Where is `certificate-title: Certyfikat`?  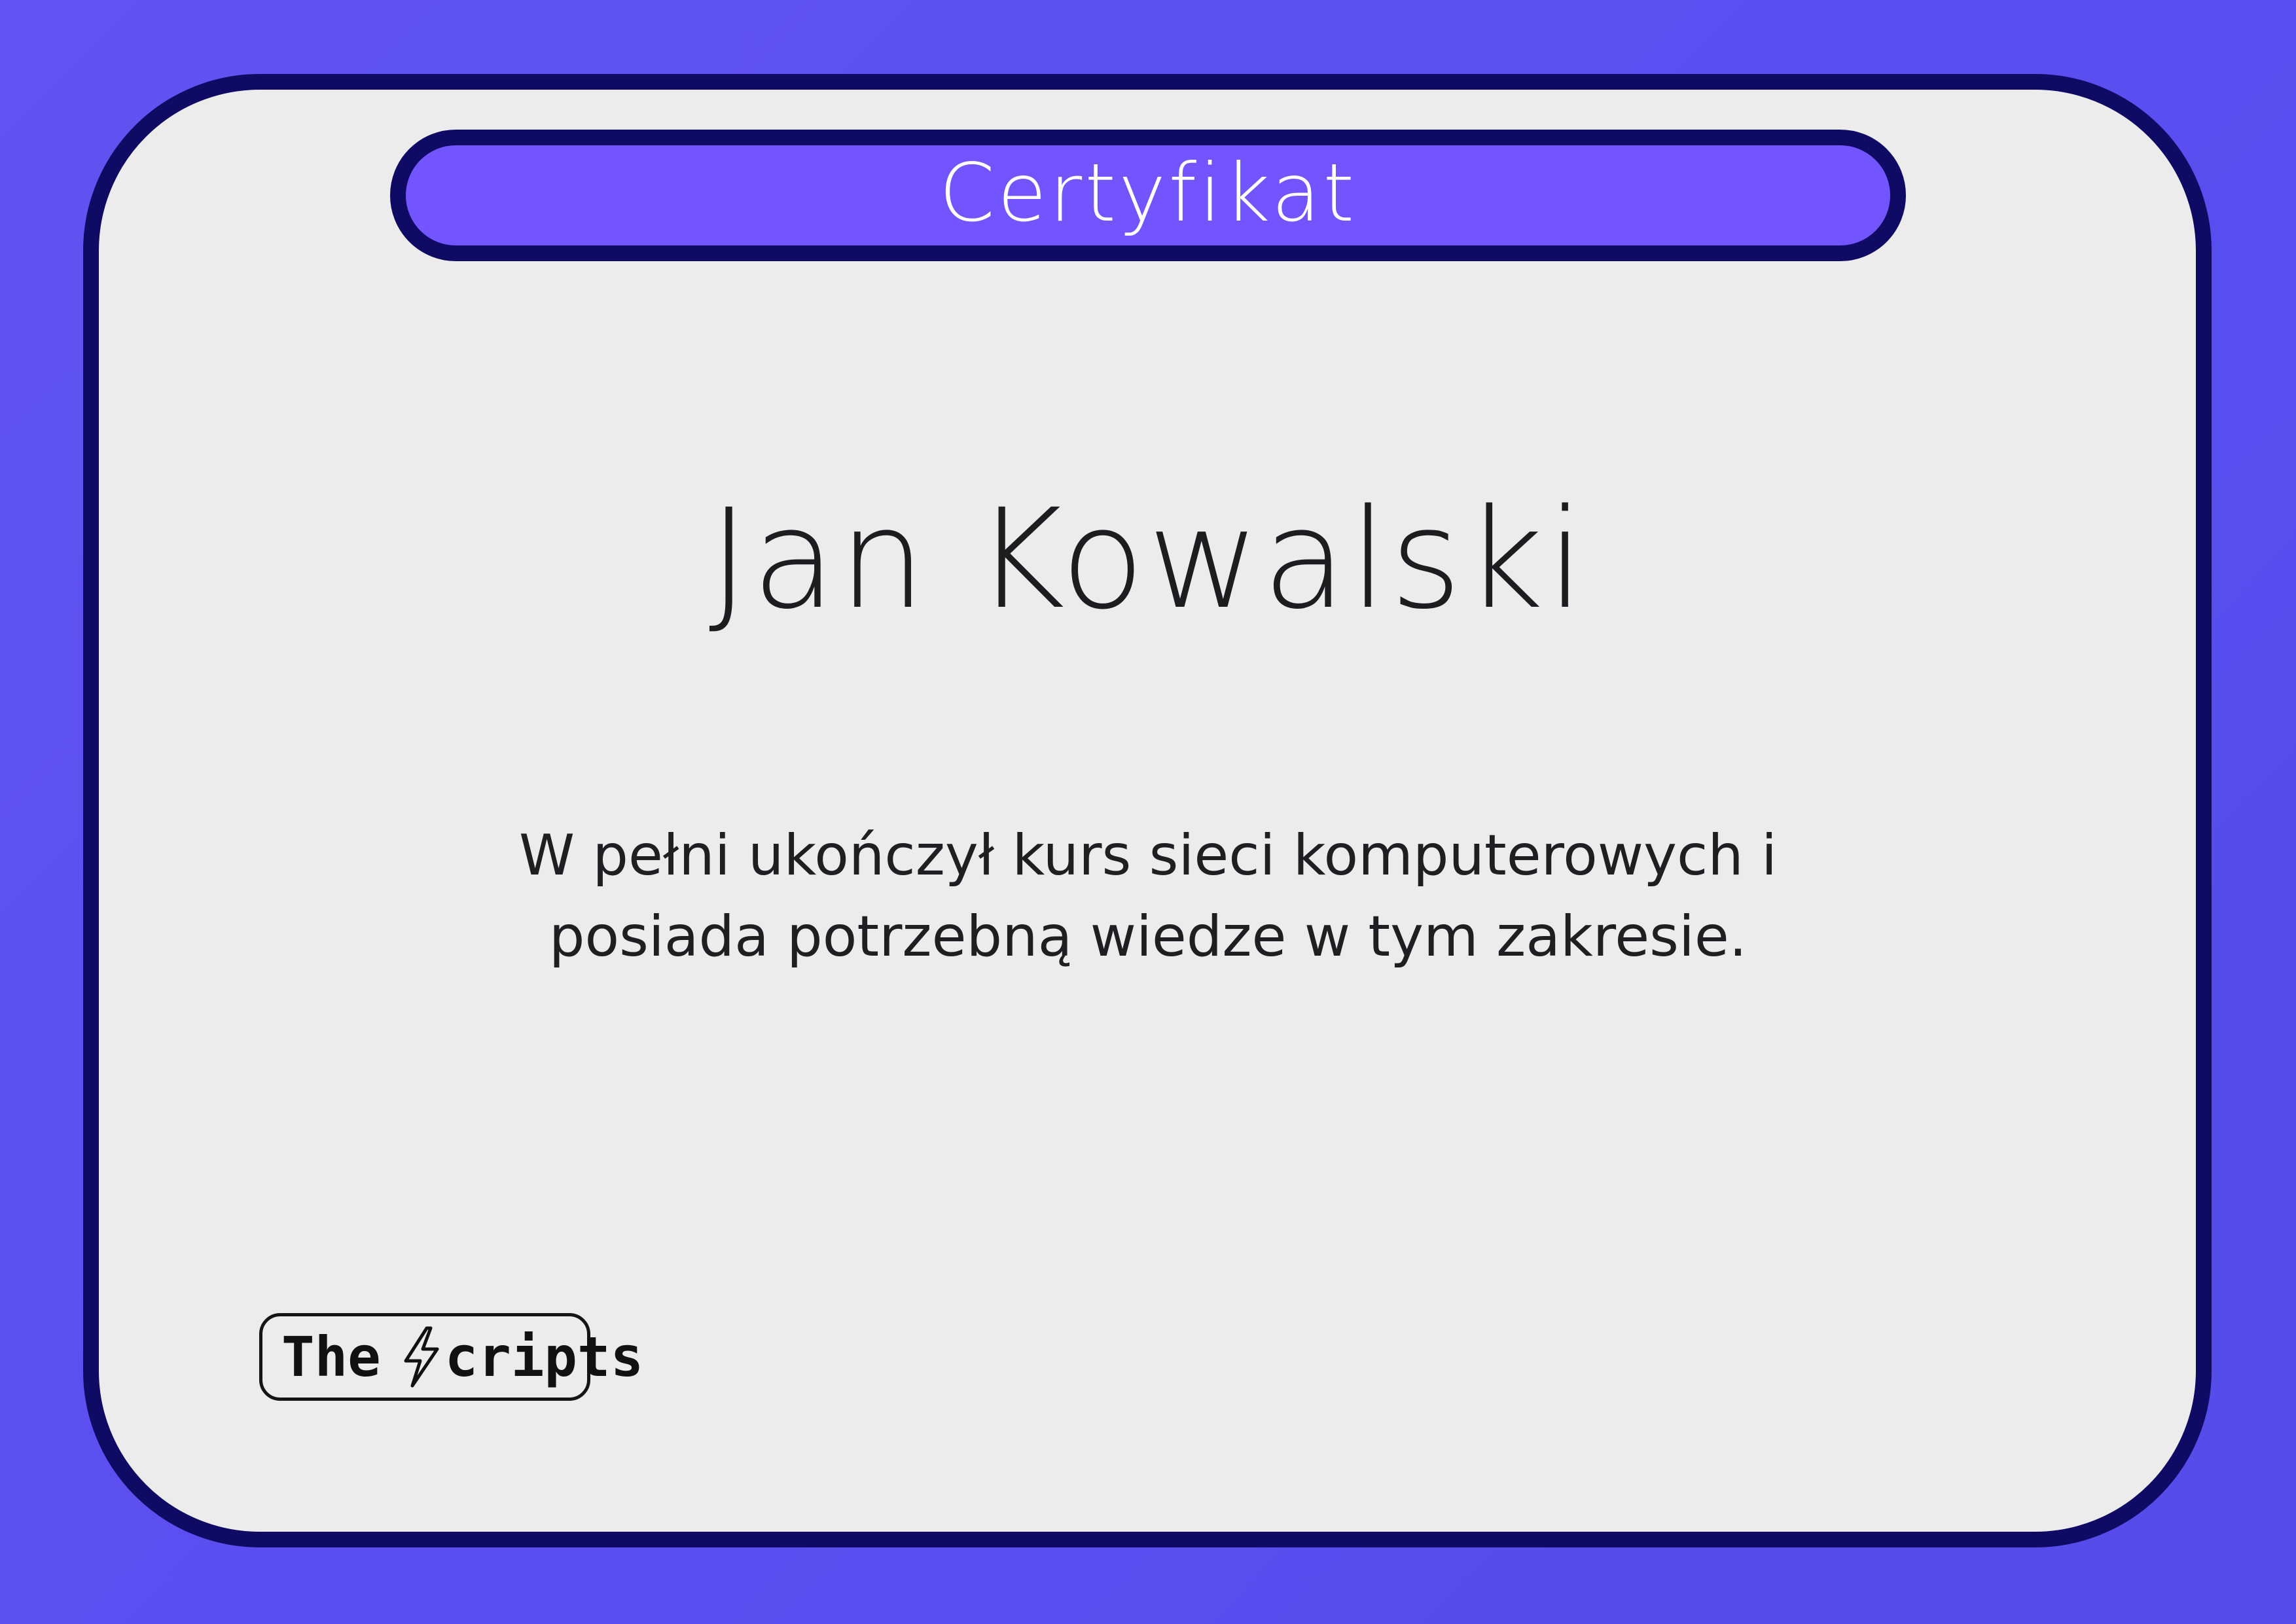
certificate-title: Certyfikat is located at coordinates (1148, 193).